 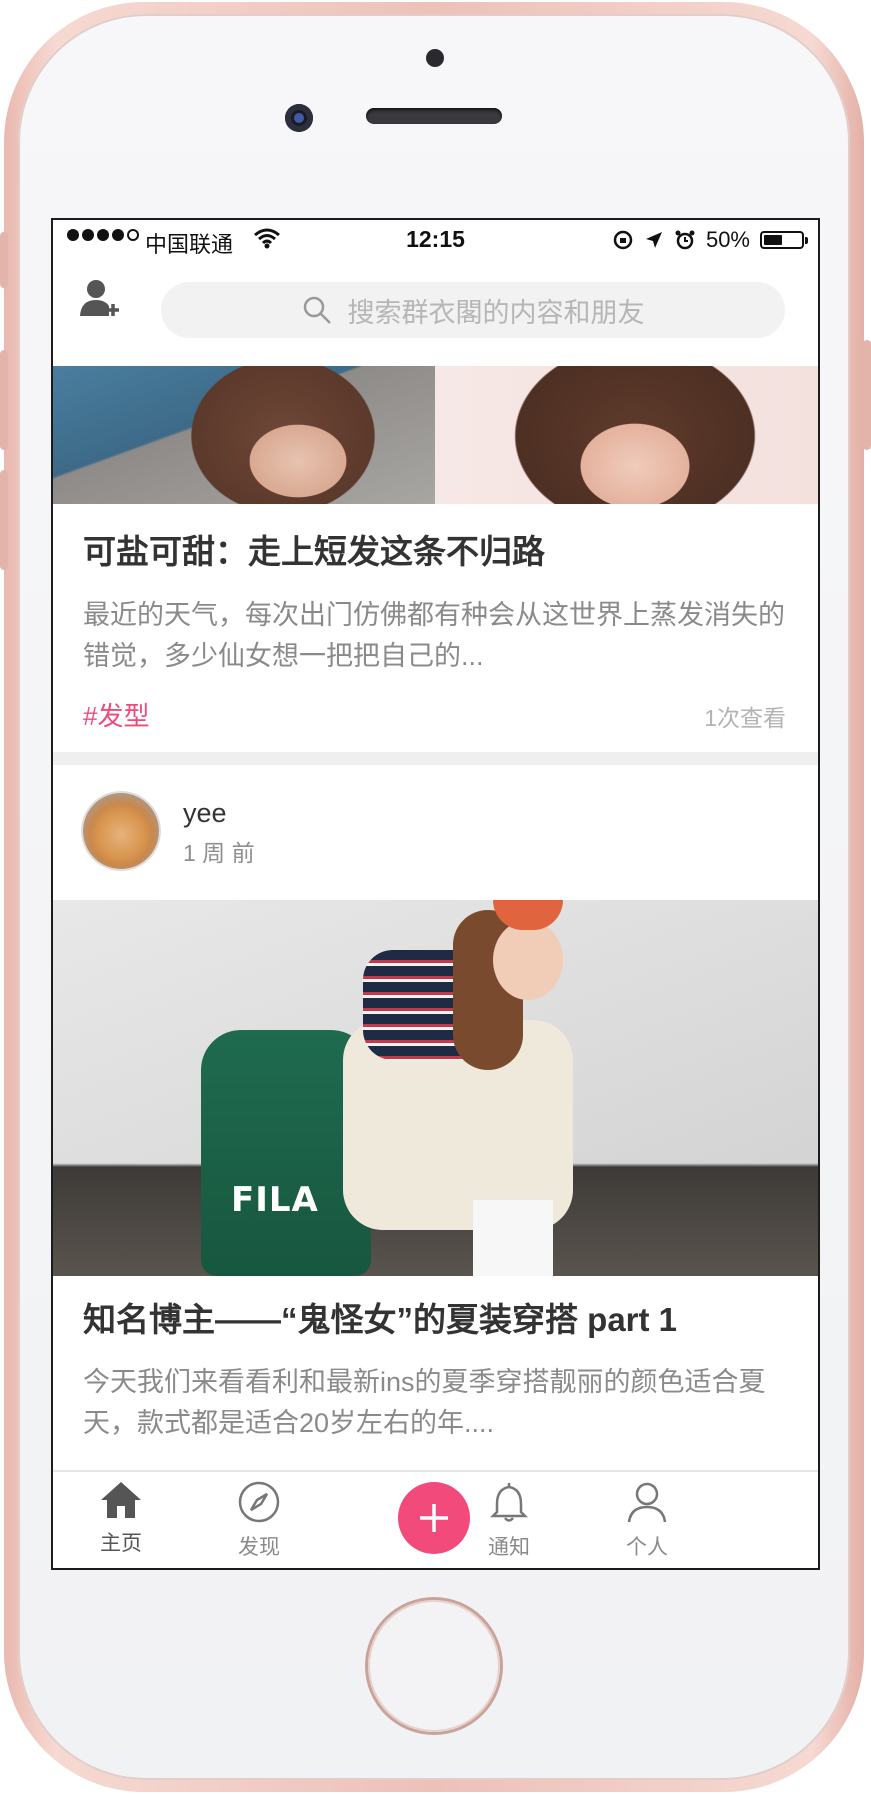 What do you see at coordinates (784, 240) in the screenshot?
I see `battery-icon` at bounding box center [784, 240].